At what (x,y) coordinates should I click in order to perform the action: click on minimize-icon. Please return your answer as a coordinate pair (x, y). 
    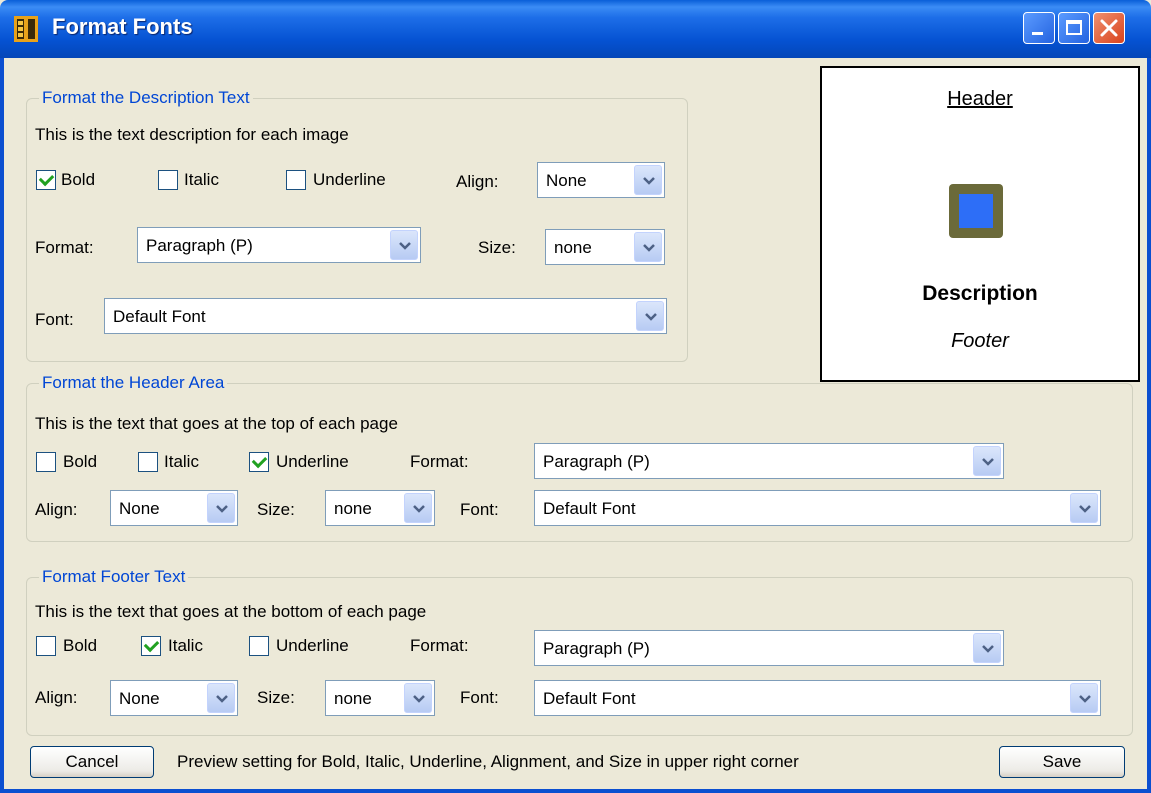
    Looking at the image, I should click on (1037, 33).